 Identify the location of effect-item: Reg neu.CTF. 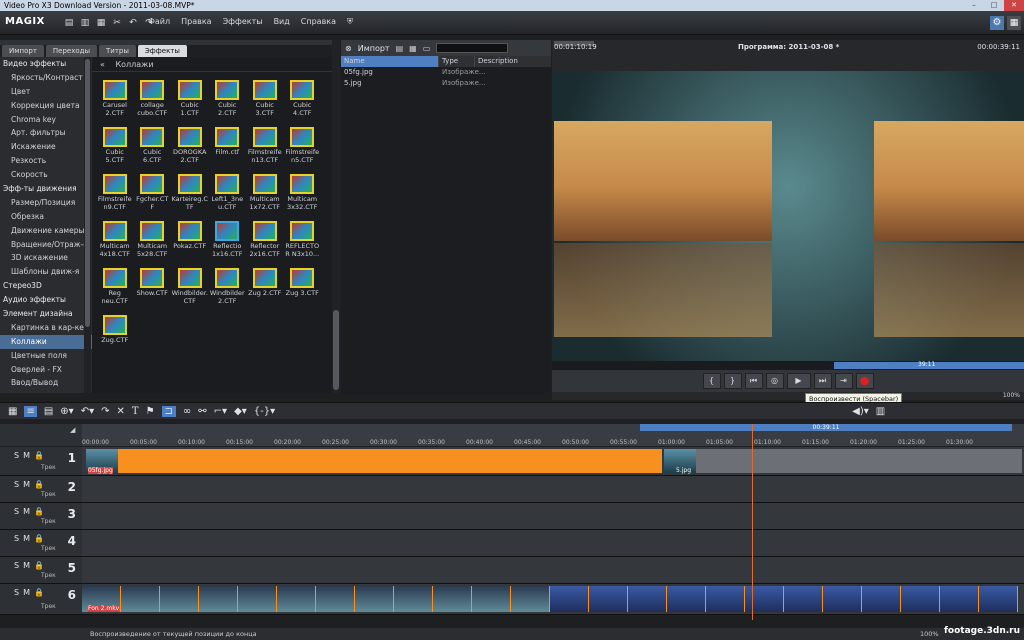
(115, 289).